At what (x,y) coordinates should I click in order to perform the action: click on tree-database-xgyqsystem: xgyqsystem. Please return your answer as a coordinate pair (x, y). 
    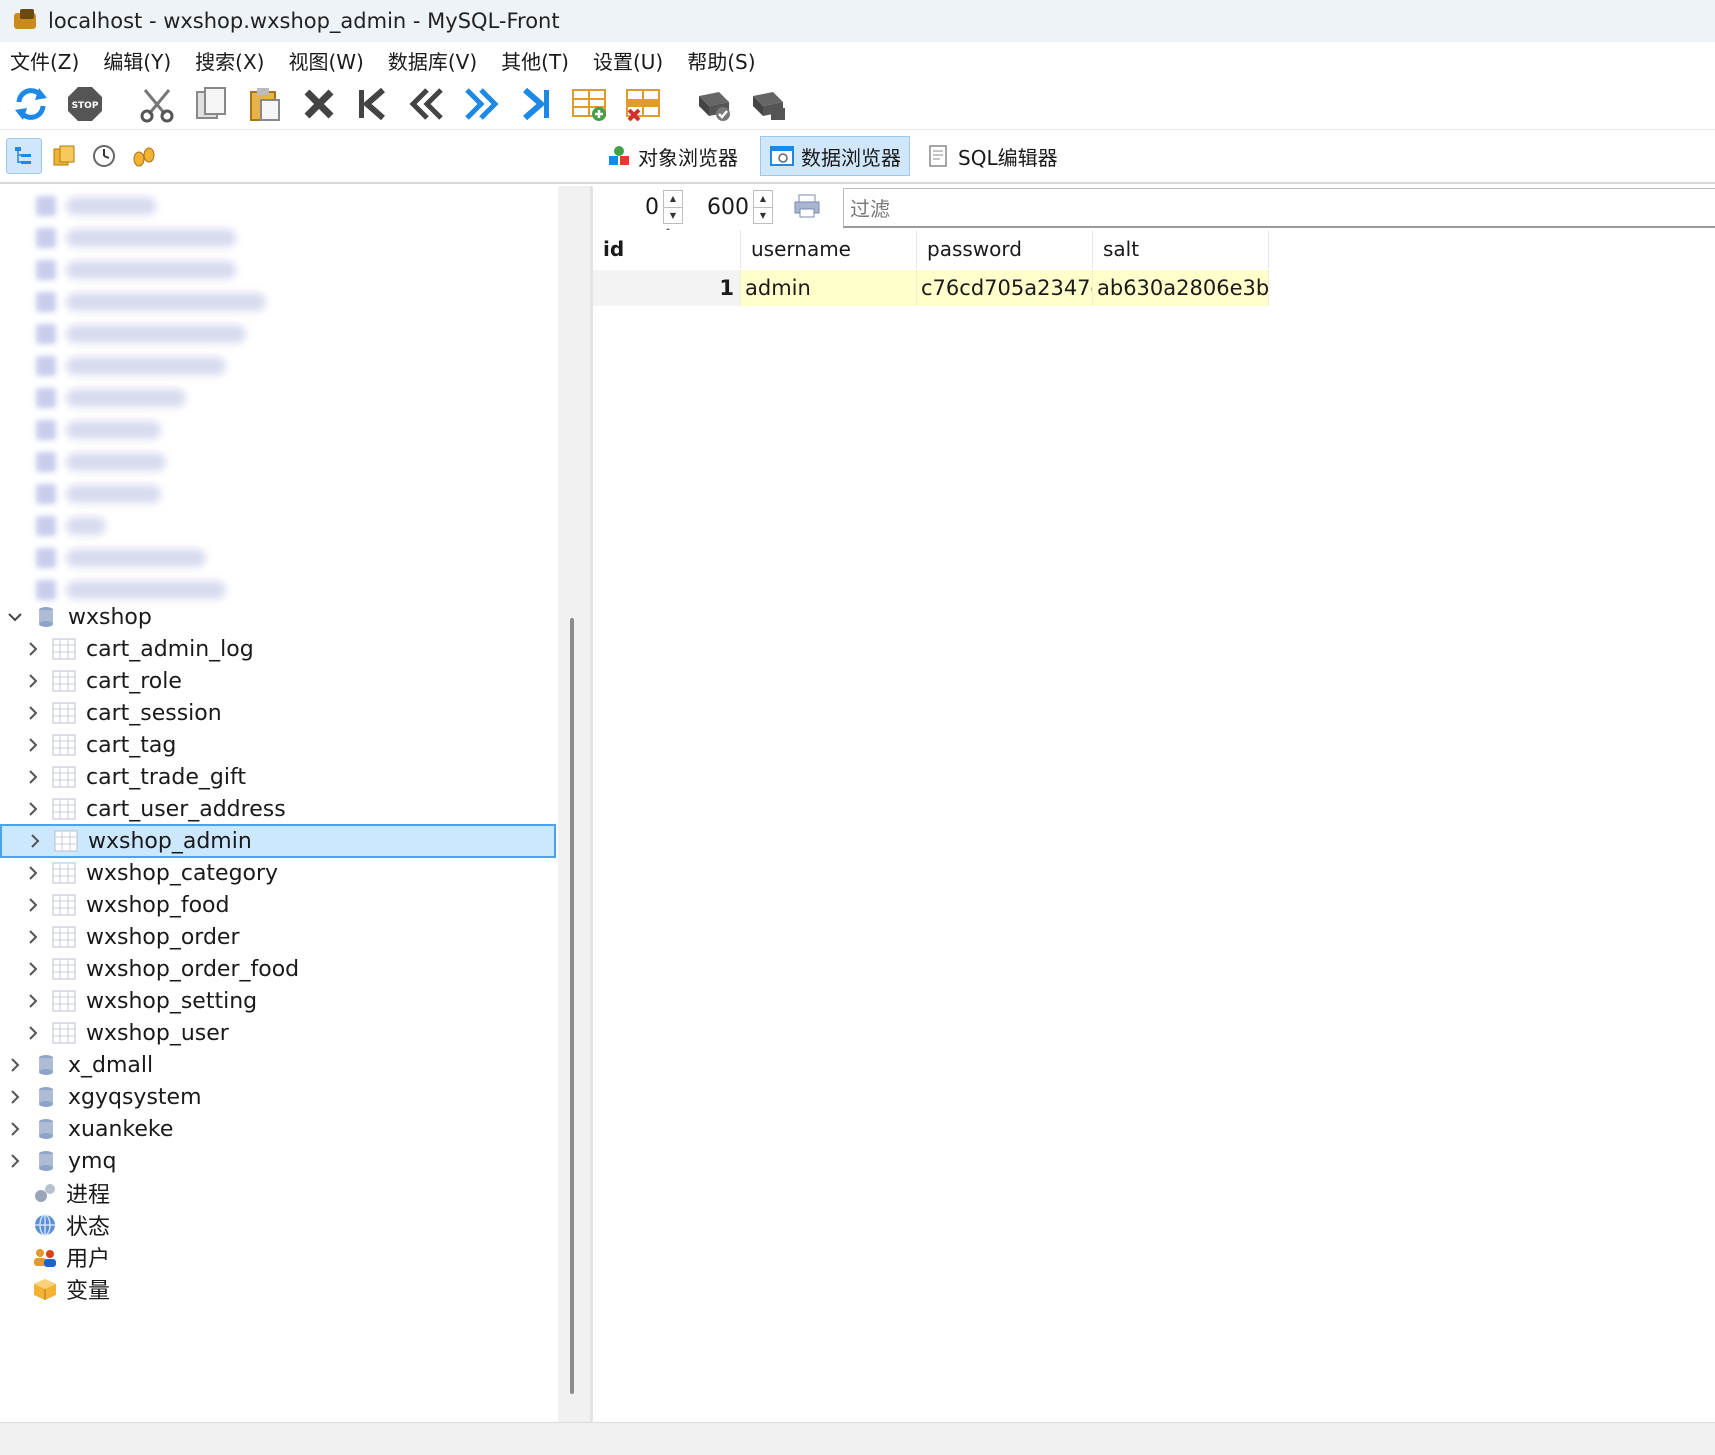
    Looking at the image, I should click on (278, 1097).